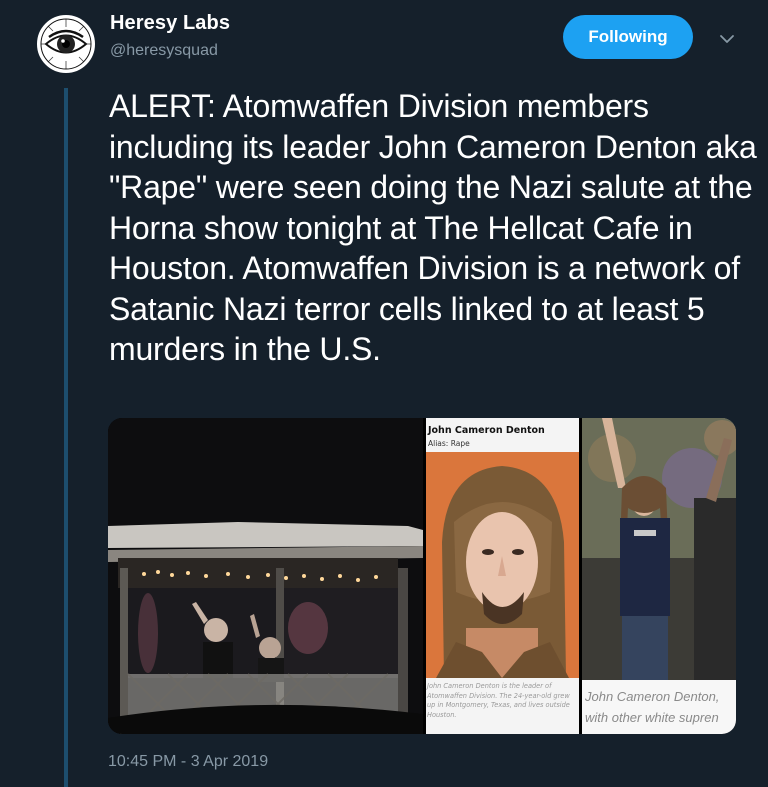 The height and width of the screenshot is (787, 768). I want to click on mugshot-name: John Cameron Denton, so click(486, 430).